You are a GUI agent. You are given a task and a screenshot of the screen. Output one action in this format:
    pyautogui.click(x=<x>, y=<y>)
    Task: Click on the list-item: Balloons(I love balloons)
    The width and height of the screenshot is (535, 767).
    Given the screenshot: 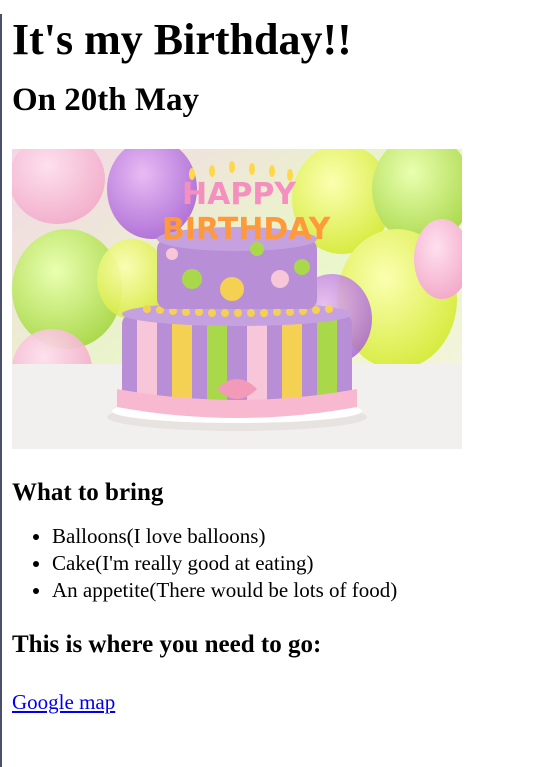 What is the action you would take?
    pyautogui.click(x=293, y=536)
    